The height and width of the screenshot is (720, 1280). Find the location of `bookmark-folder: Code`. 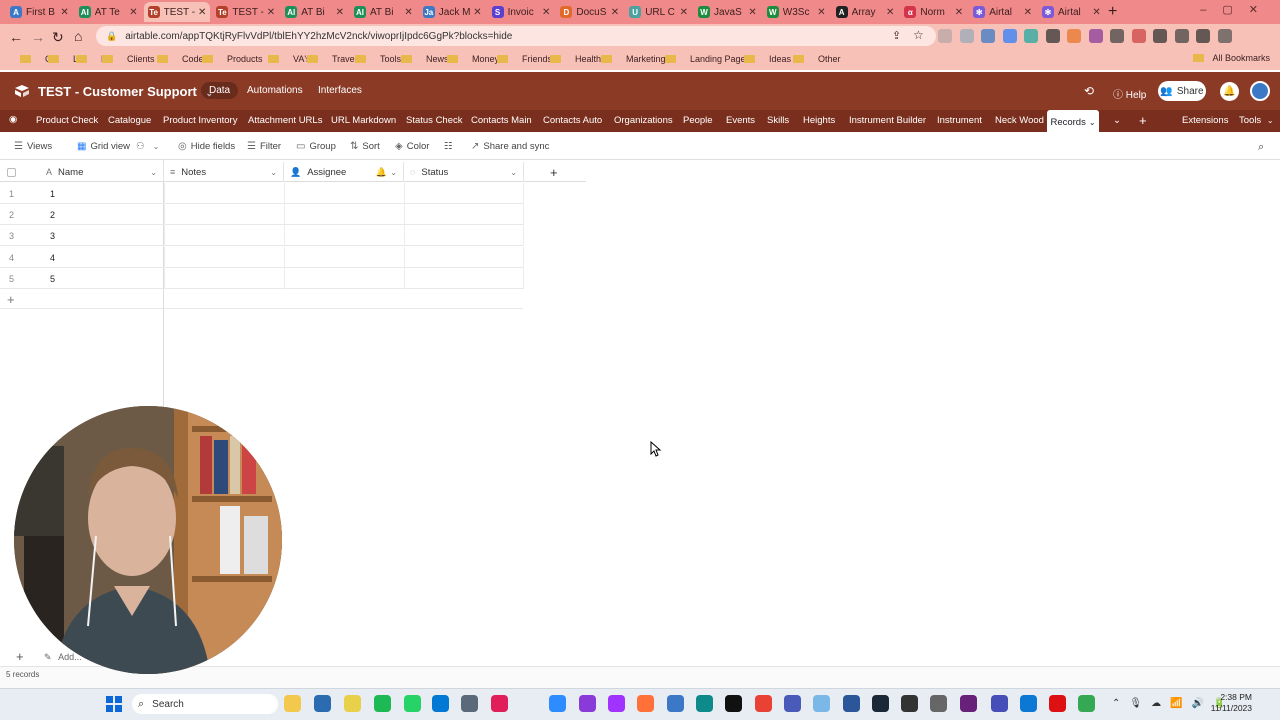

bookmark-folder: Code is located at coordinates (180, 59).